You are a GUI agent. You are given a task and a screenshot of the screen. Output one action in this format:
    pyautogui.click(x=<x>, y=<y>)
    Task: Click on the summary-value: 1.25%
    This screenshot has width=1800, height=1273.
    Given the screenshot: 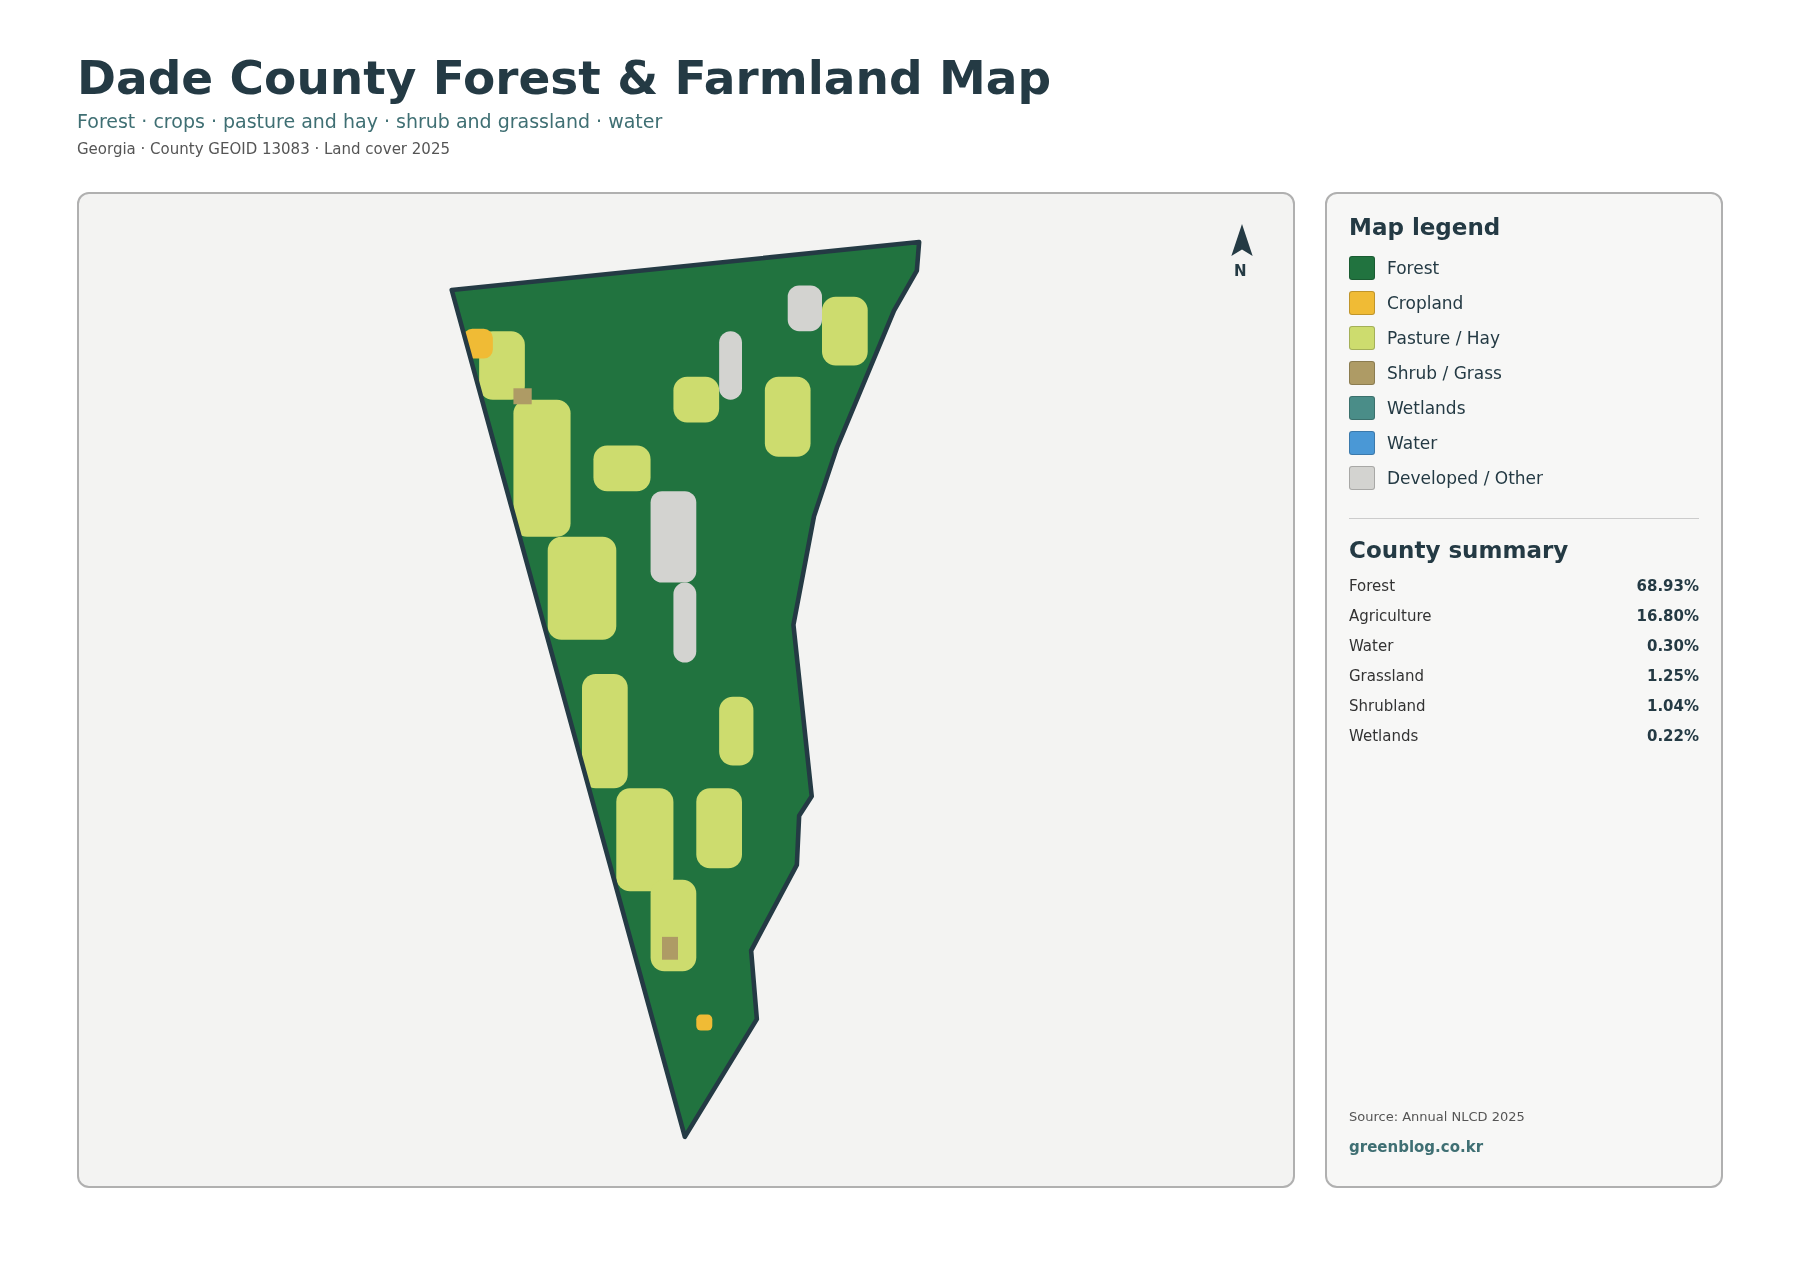 What is the action you would take?
    pyautogui.click(x=1672, y=676)
    